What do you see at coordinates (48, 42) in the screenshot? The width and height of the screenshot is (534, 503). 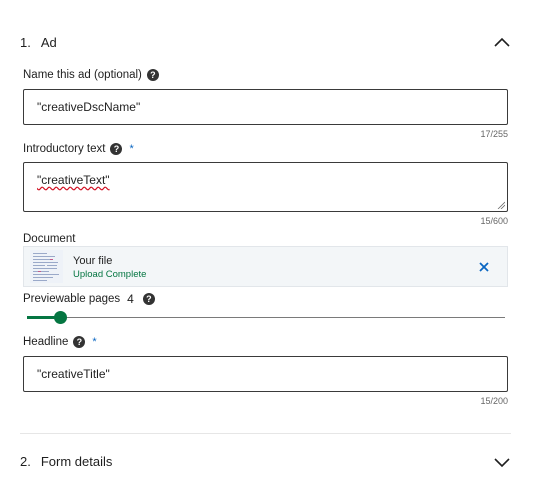 I see `section-label: Ad` at bounding box center [48, 42].